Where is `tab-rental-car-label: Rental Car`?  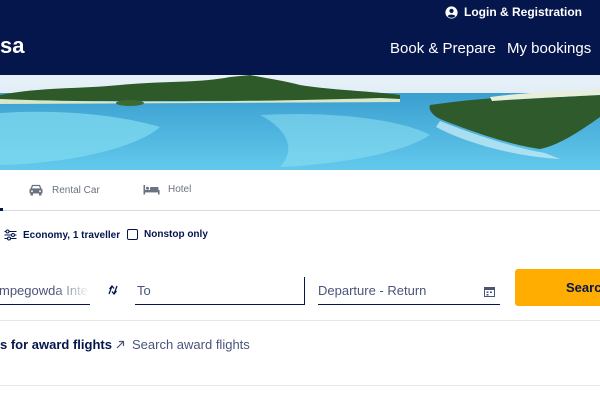
tab-rental-car-label: Rental Car is located at coordinates (76, 190).